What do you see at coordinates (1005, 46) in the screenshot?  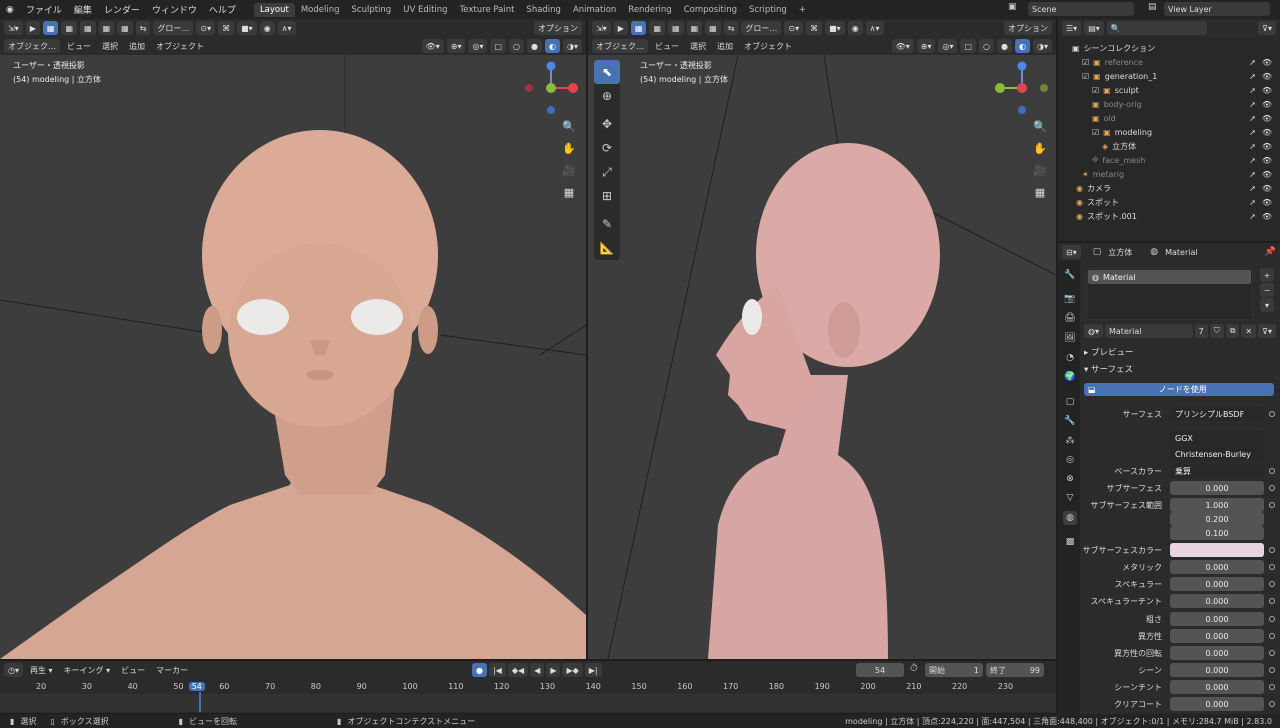 I see `shading-solid-icon-right: ●` at bounding box center [1005, 46].